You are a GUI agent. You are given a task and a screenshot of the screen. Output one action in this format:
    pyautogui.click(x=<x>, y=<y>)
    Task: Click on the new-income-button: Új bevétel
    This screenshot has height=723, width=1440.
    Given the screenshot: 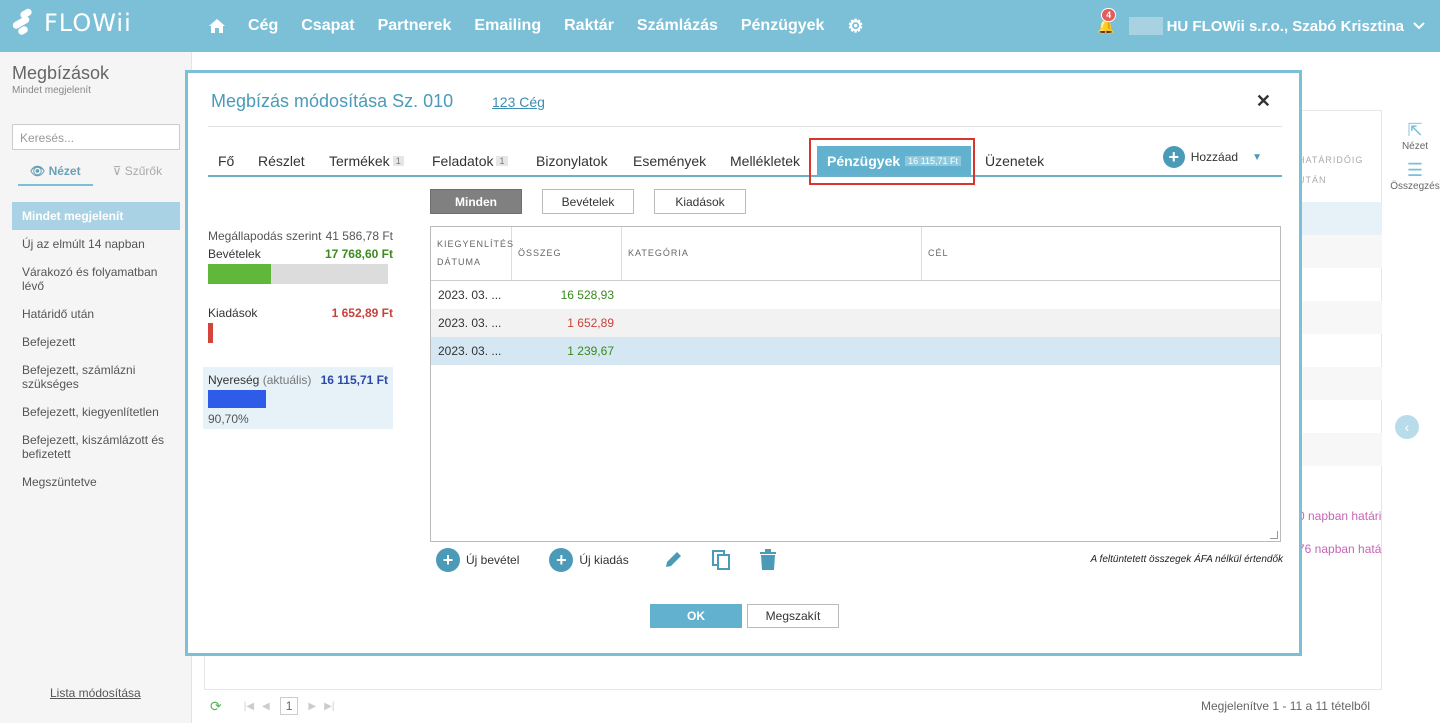 What is the action you would take?
    pyautogui.click(x=492, y=560)
    